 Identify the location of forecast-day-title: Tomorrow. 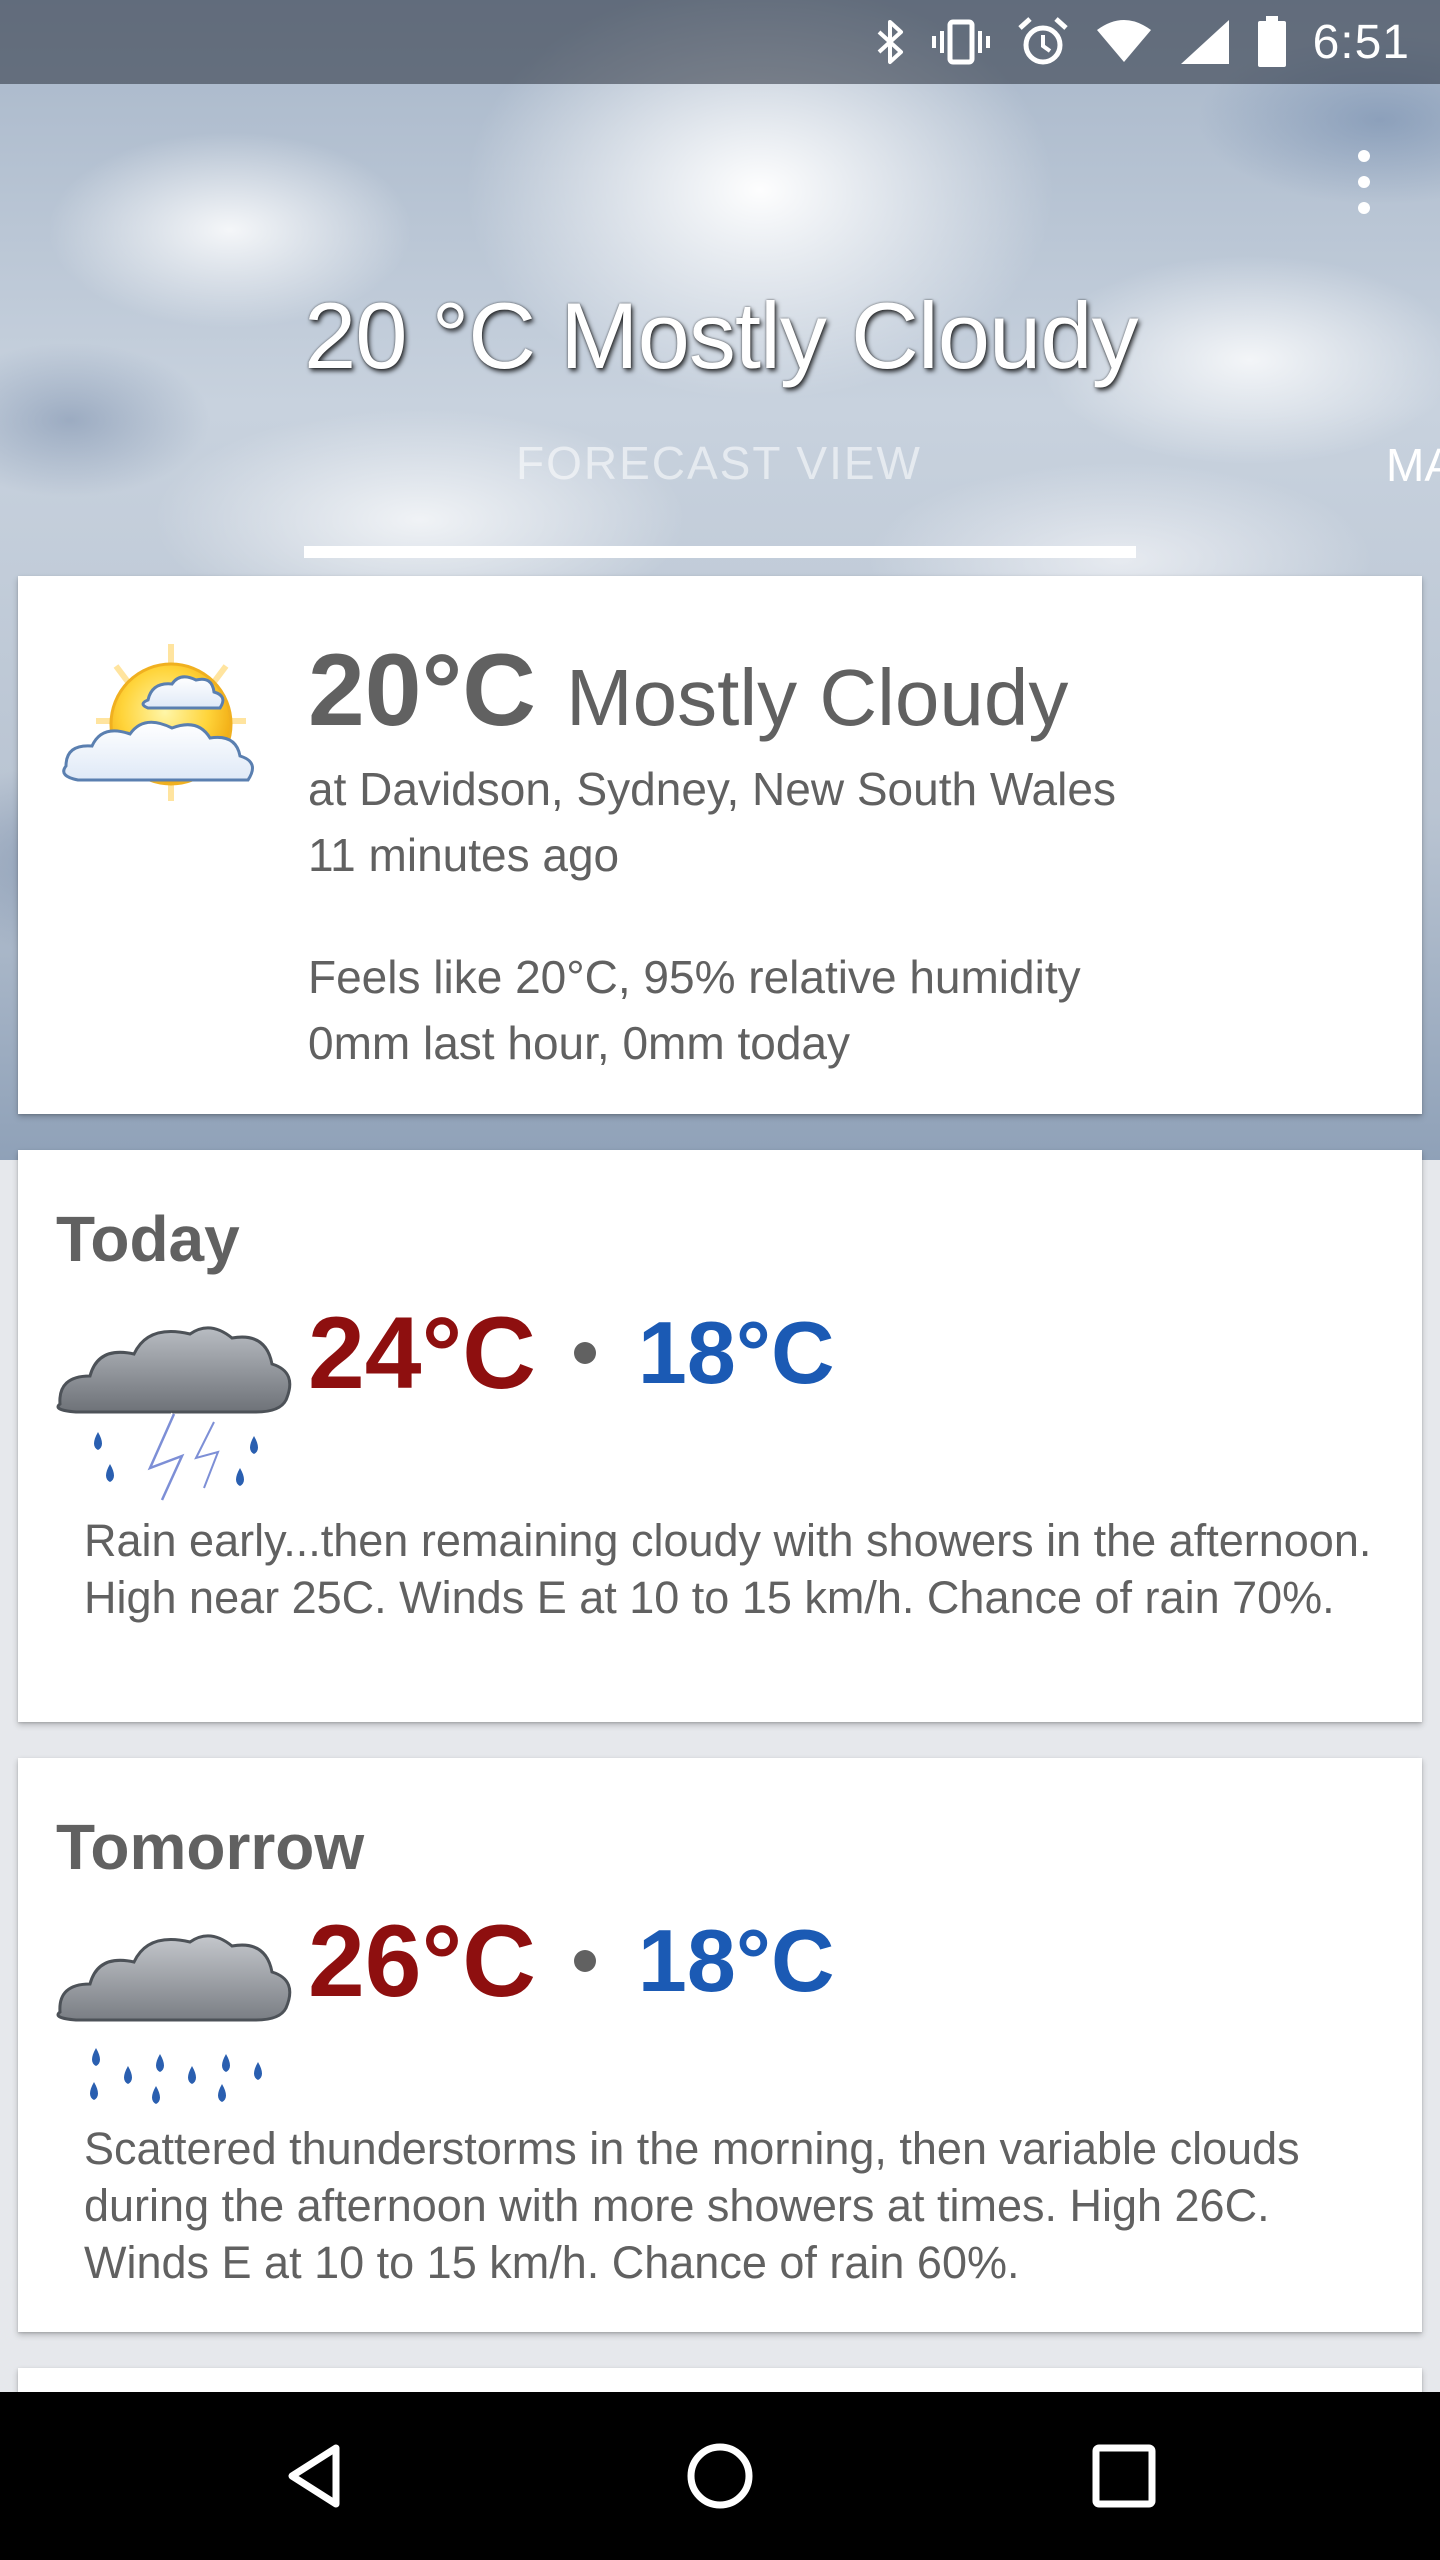
(210, 1847).